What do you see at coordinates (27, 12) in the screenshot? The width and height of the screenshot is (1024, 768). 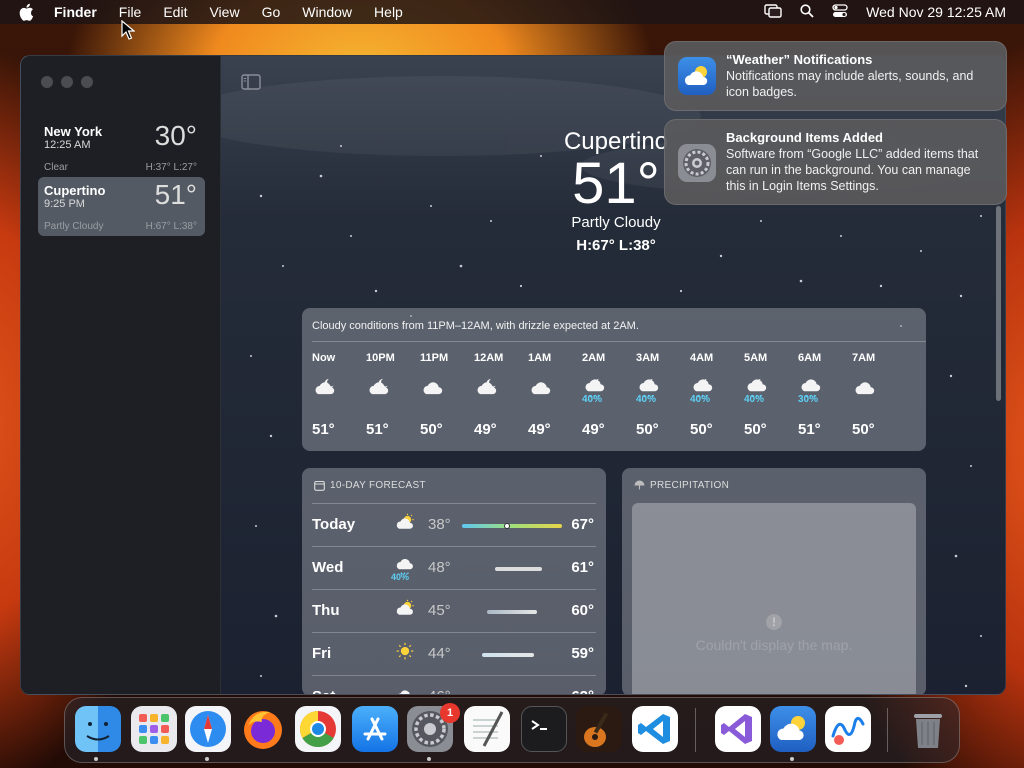 I see `apple-menu-icon` at bounding box center [27, 12].